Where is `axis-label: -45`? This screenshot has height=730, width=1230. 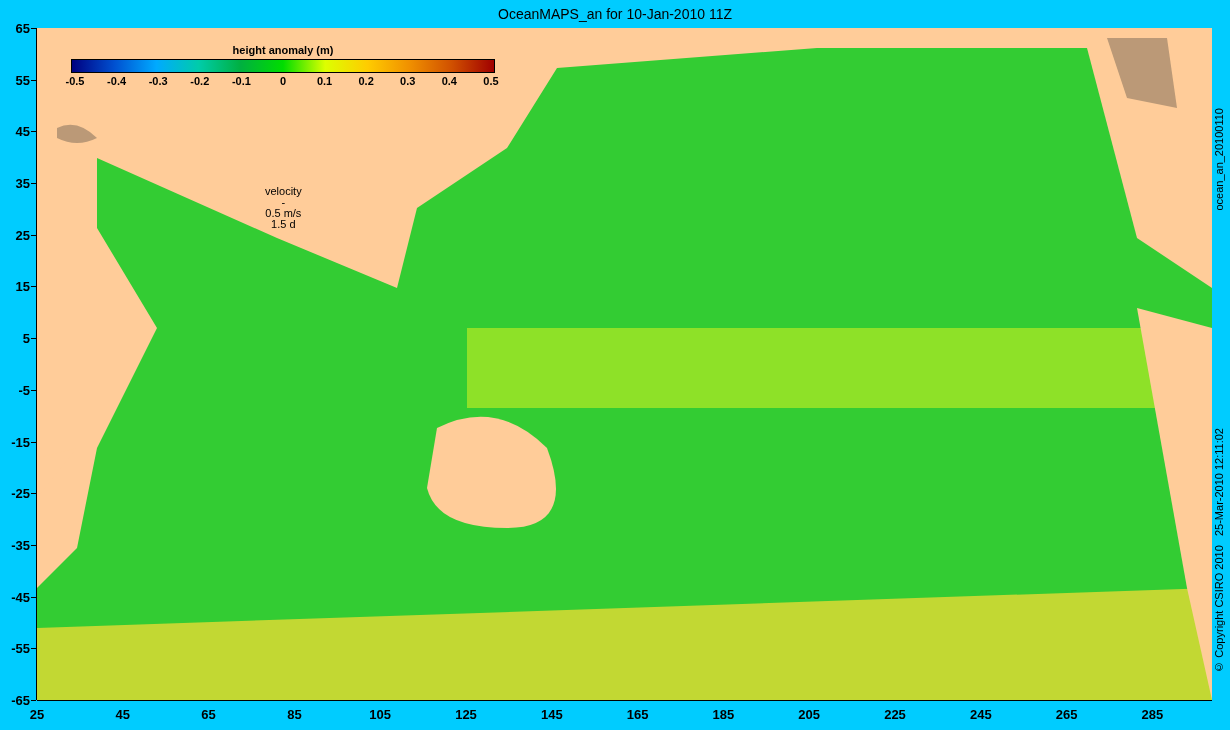
axis-label: -45 is located at coordinates (20, 597).